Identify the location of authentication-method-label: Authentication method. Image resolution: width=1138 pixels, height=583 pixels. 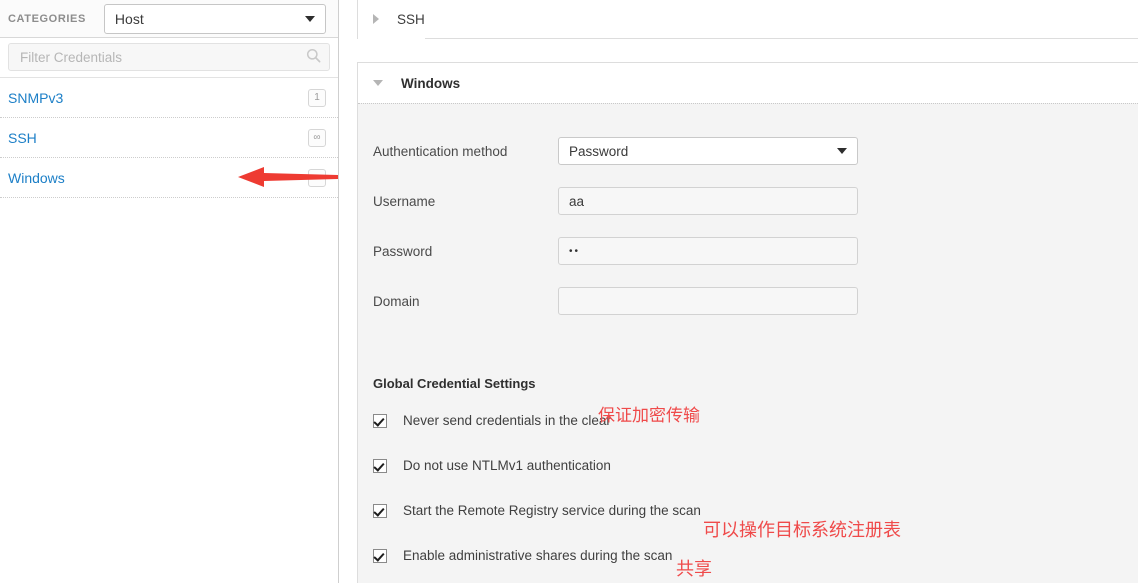
(440, 151).